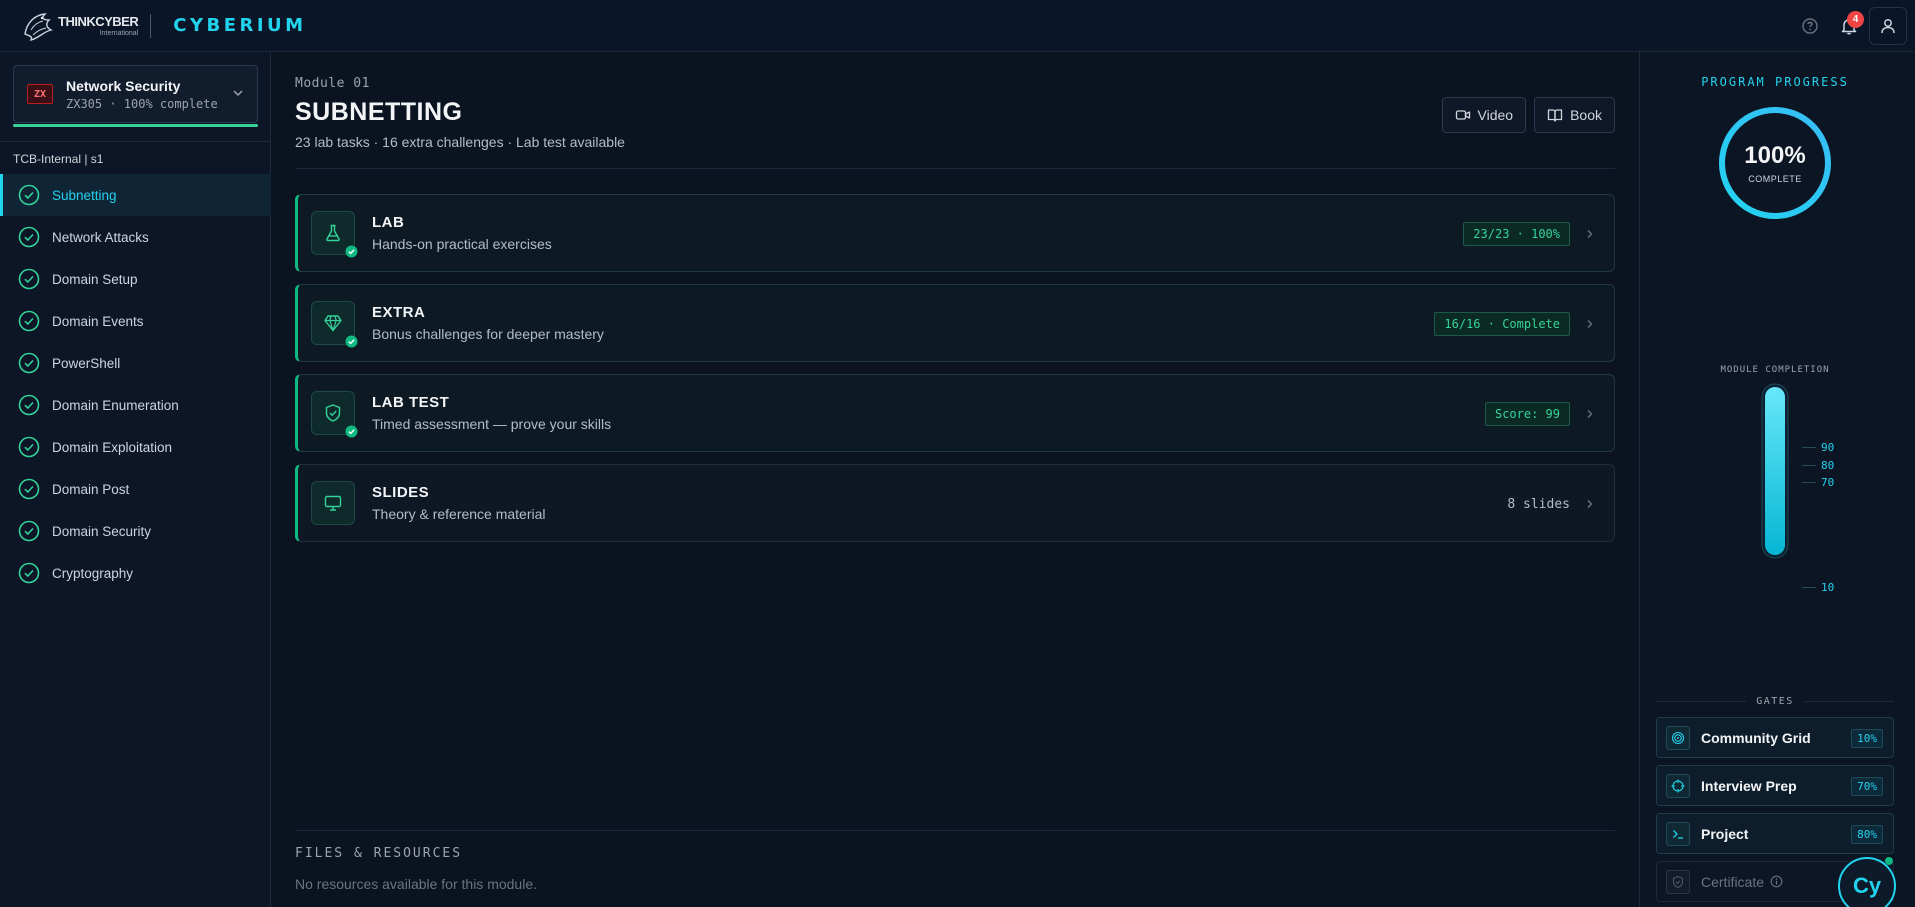 Image resolution: width=1915 pixels, height=907 pixels. I want to click on course-subtitle: ZX305 · 100% complete, so click(142, 103).